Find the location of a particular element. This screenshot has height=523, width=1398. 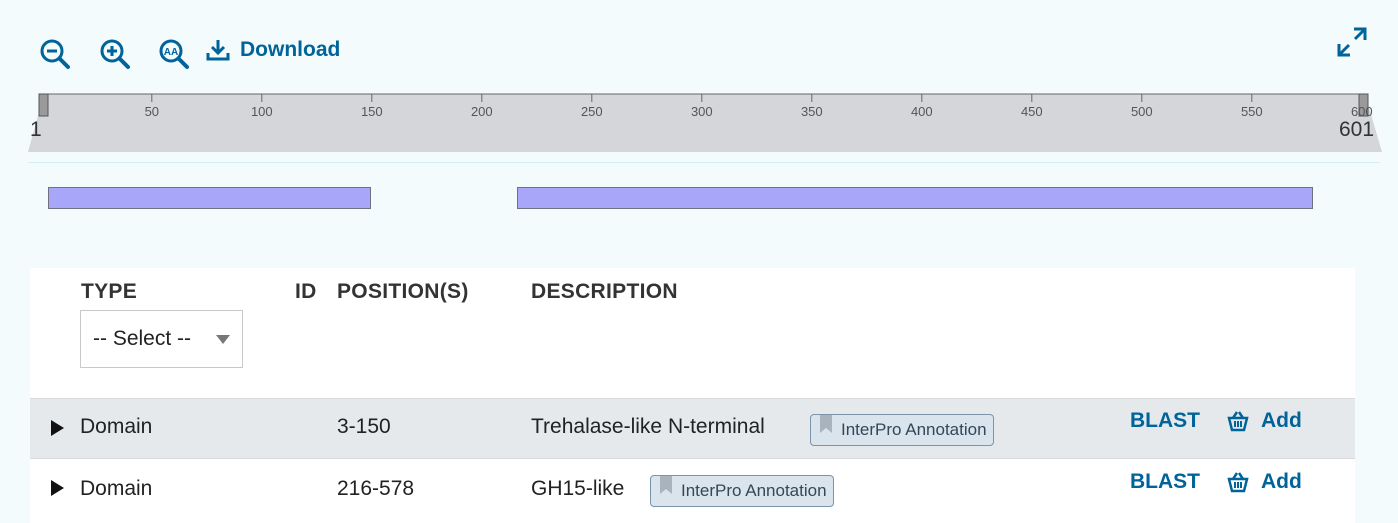

ruler-divider is located at coordinates (704, 162).